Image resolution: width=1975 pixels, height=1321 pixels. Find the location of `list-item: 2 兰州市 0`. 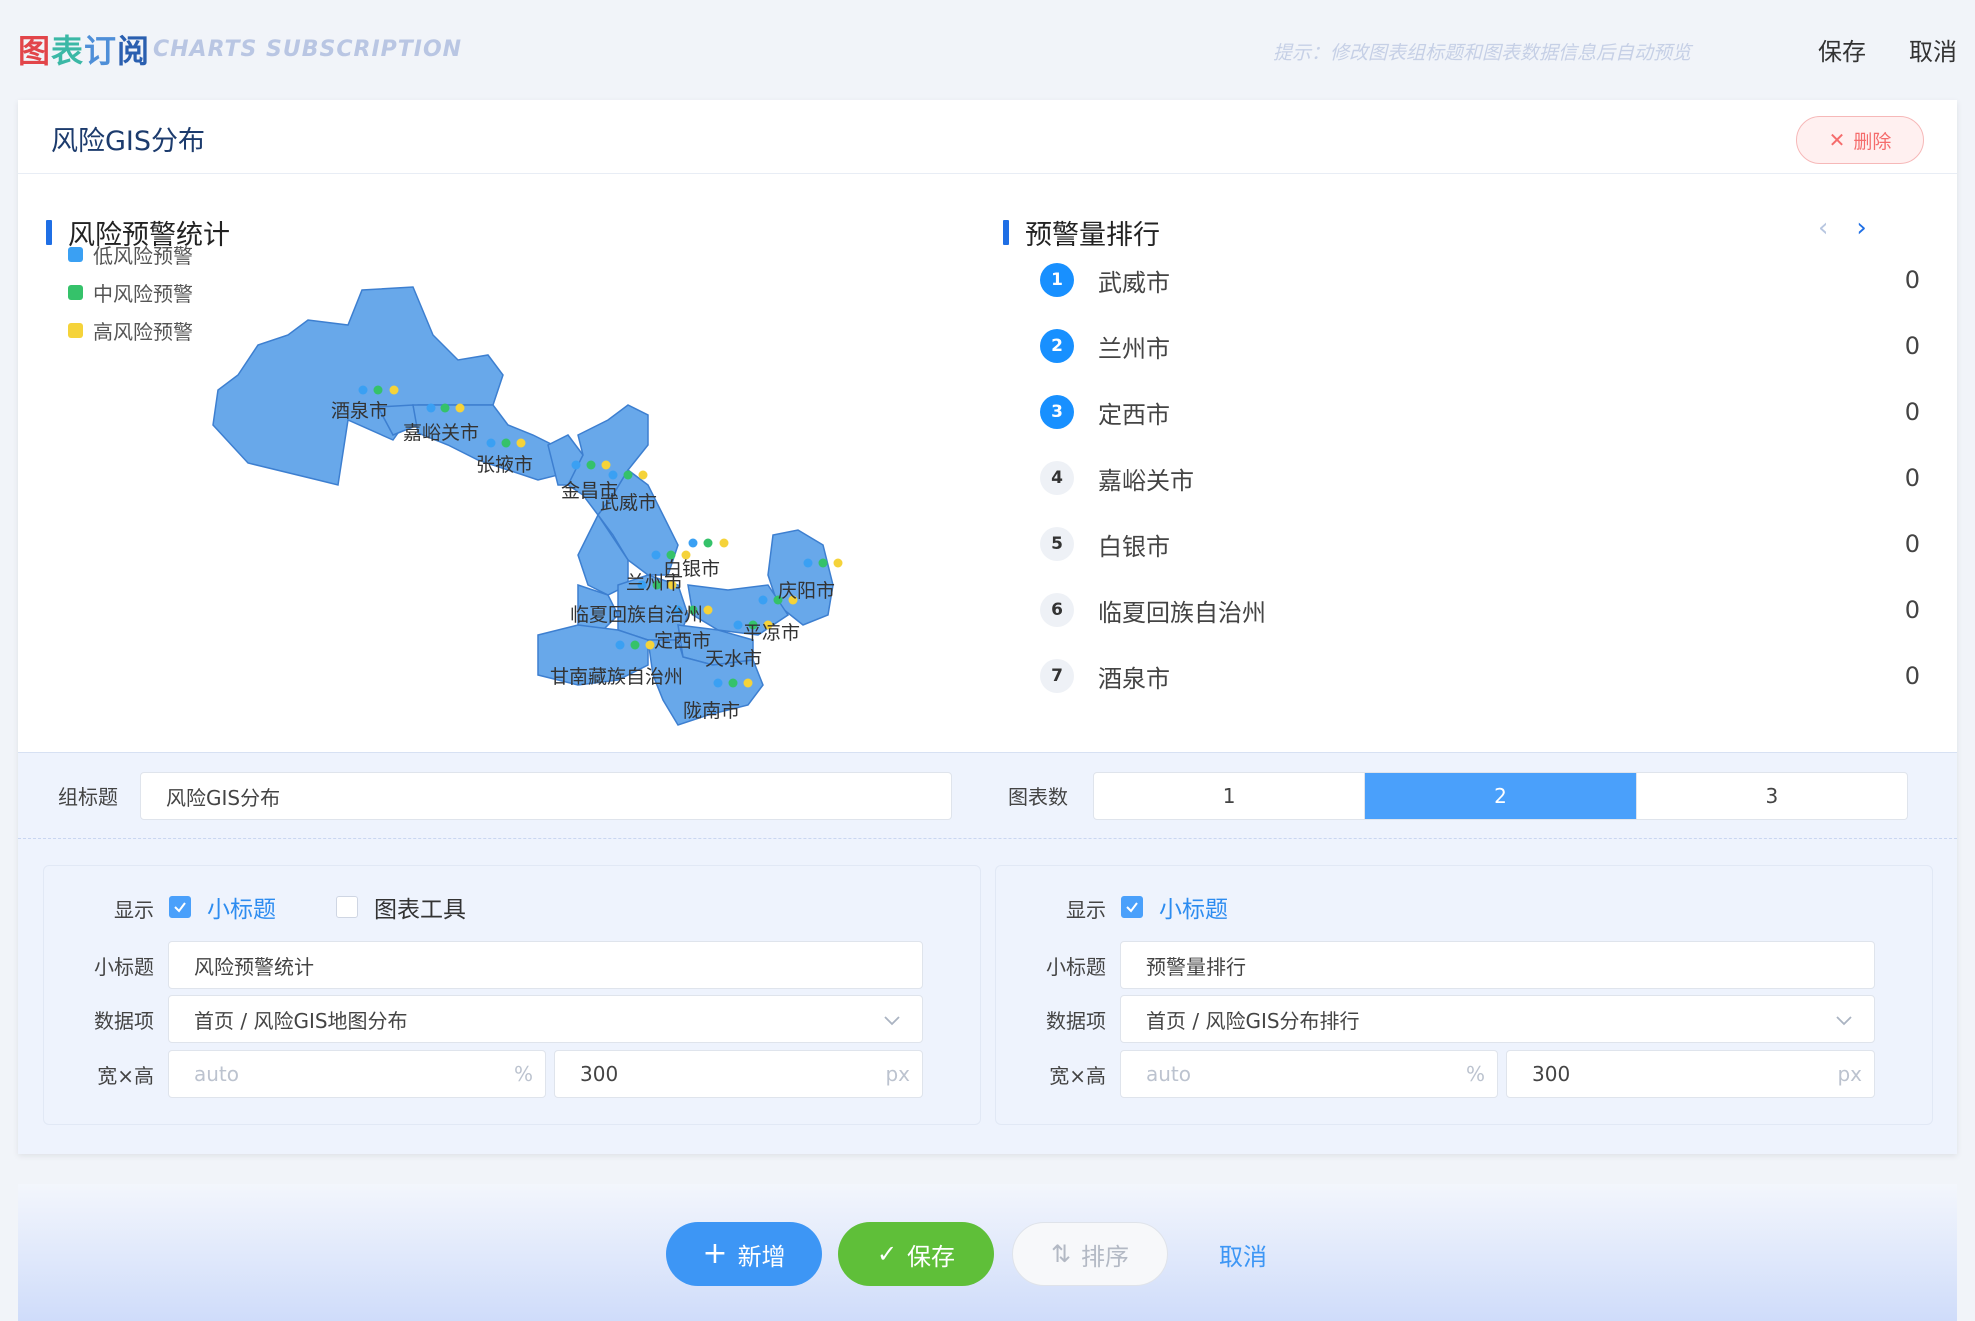

list-item: 2 兰州市 0 is located at coordinates (1480, 346).